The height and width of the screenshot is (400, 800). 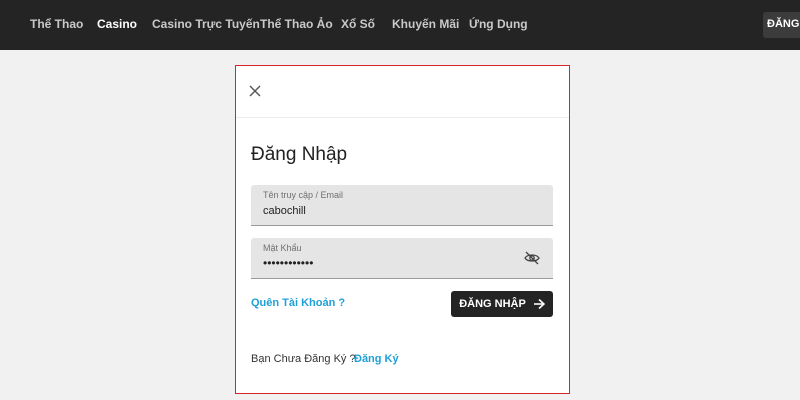 What do you see at coordinates (532, 258) in the screenshot?
I see `eye-slash-icon` at bounding box center [532, 258].